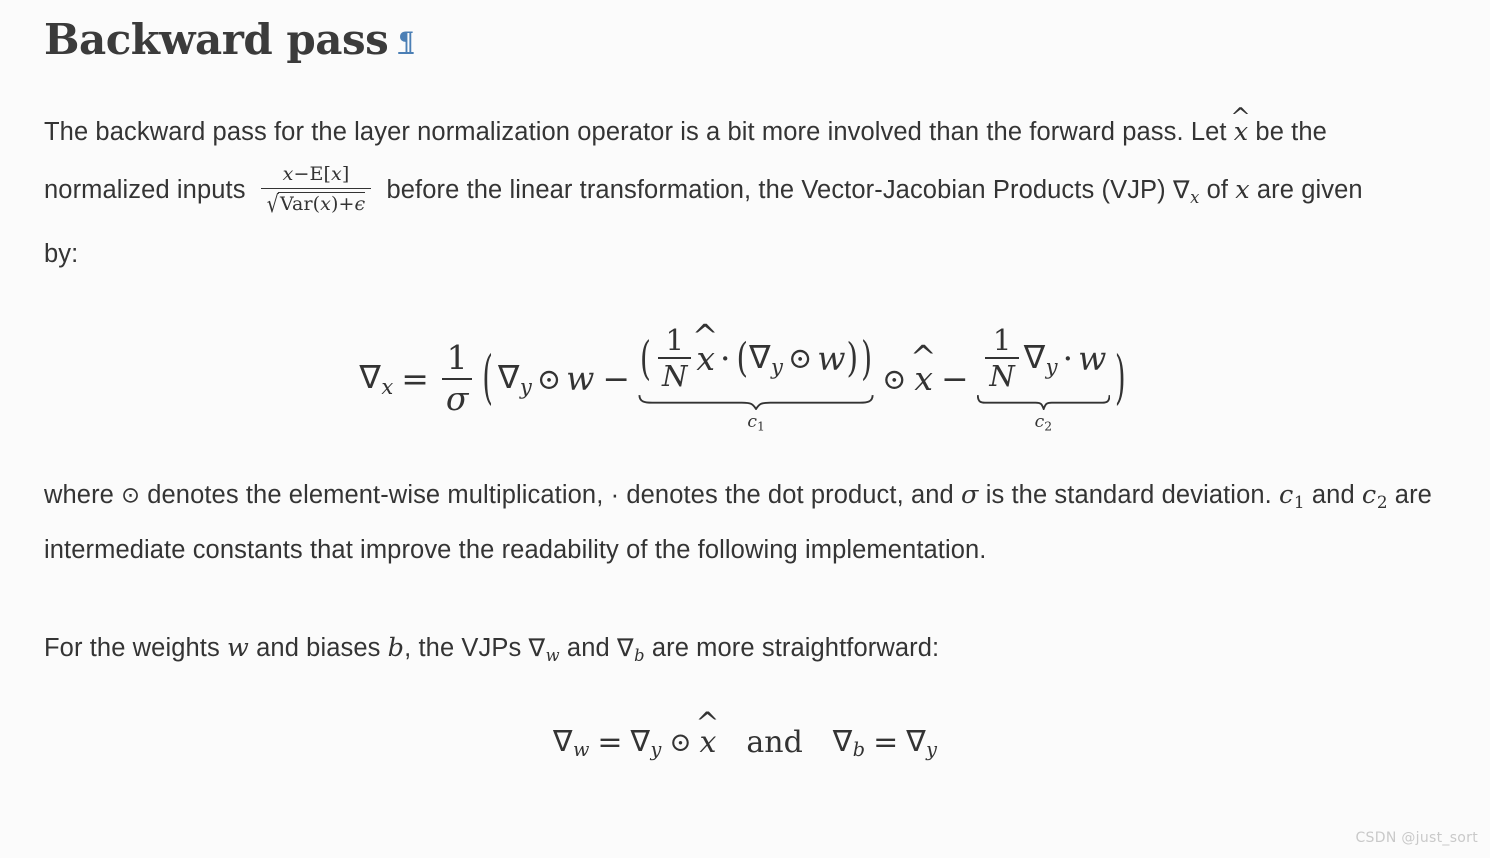  I want to click on math-c2-inline: c2, so click(1374, 496).